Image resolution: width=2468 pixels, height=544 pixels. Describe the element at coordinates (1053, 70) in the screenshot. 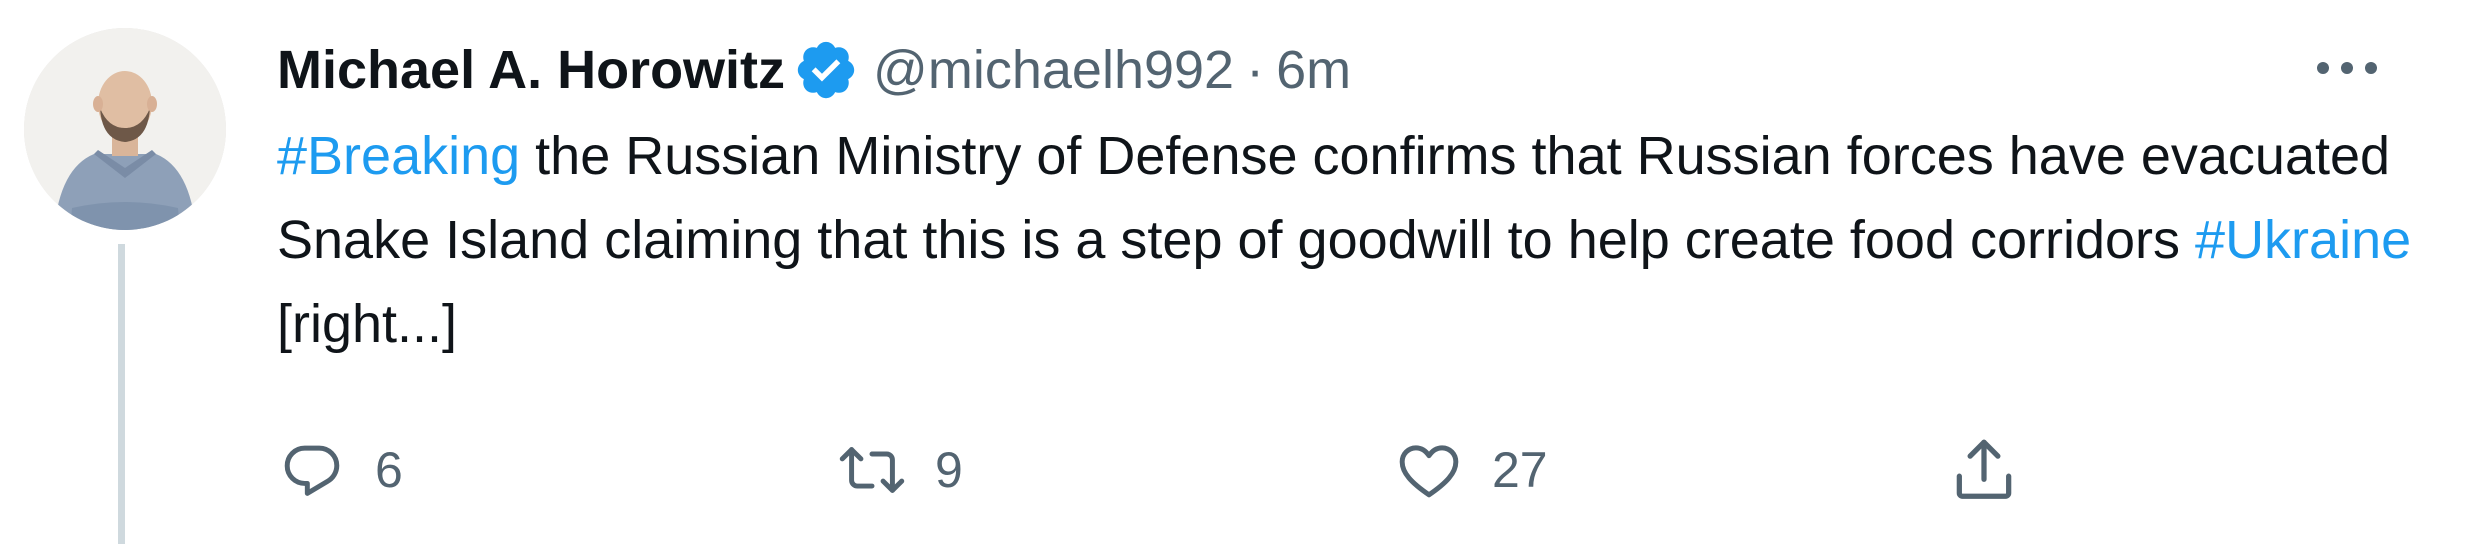

I see `author-handle: @michaelh992` at that location.